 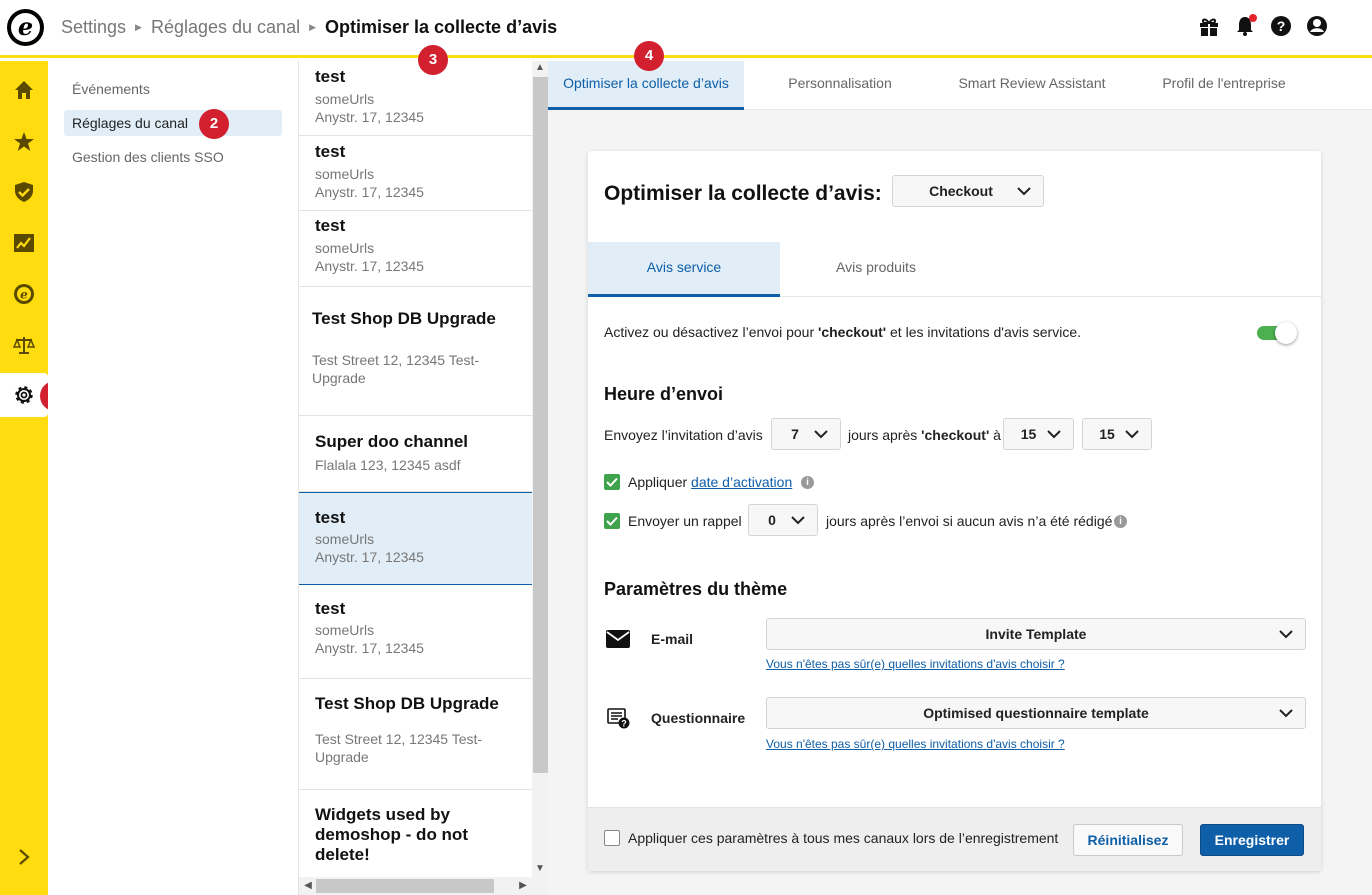 What do you see at coordinates (392, 441) in the screenshot?
I see `channel-name: Super doo channel` at bounding box center [392, 441].